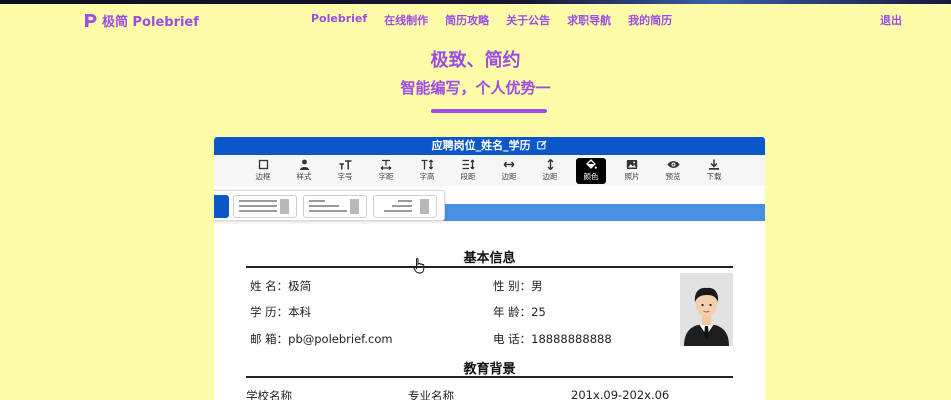 This screenshot has width=951, height=400. What do you see at coordinates (509, 171) in the screenshot?
I see `toolbar-horizontal-margin: 边距` at bounding box center [509, 171].